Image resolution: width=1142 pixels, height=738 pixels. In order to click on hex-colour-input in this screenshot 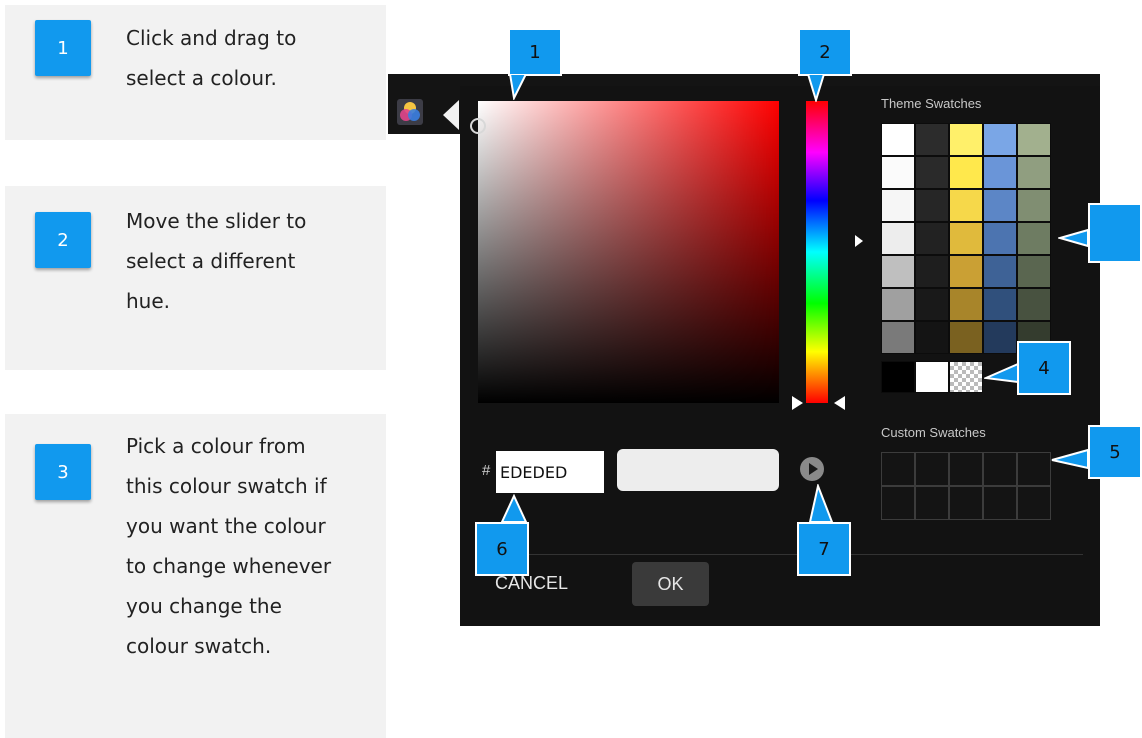, I will do `click(550, 472)`.